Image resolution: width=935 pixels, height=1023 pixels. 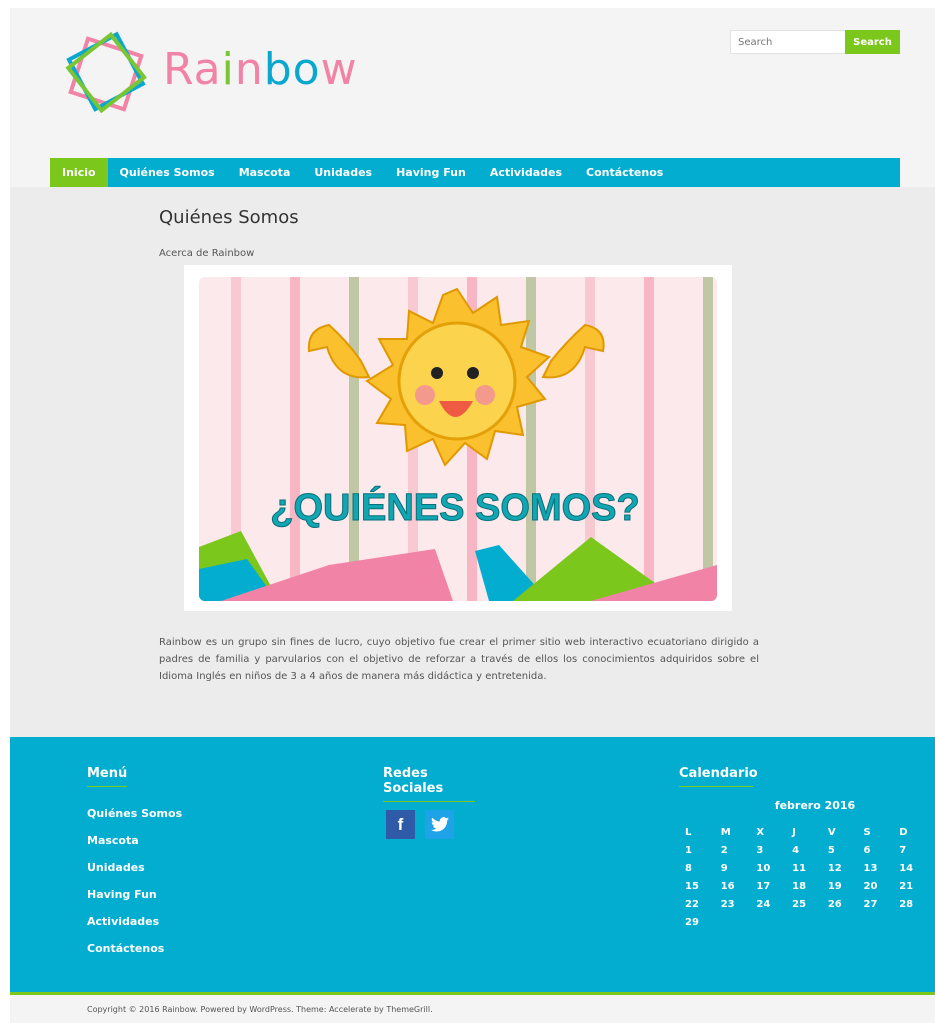 What do you see at coordinates (688, 832) in the screenshot?
I see `calendar-weekday: L` at bounding box center [688, 832].